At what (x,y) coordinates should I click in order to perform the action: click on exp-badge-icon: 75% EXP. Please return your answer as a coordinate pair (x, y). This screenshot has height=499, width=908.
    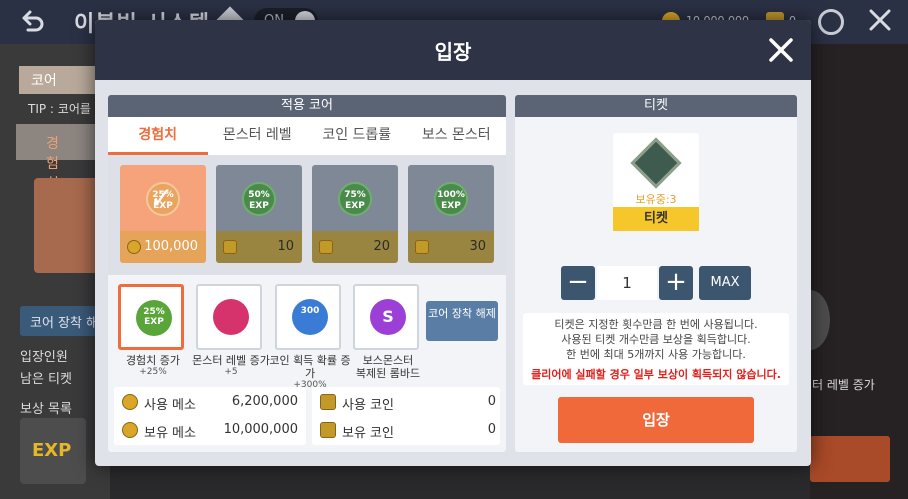
    Looking at the image, I should click on (355, 199).